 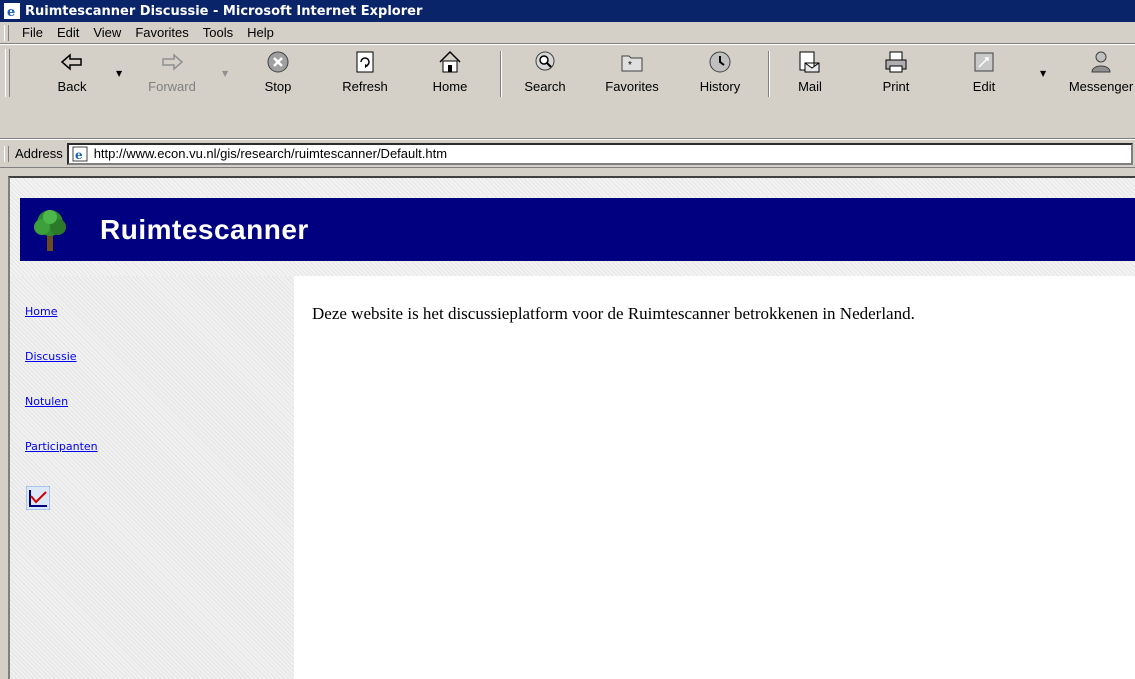 I want to click on nav-link-participanten: Participanten, so click(x=61, y=446).